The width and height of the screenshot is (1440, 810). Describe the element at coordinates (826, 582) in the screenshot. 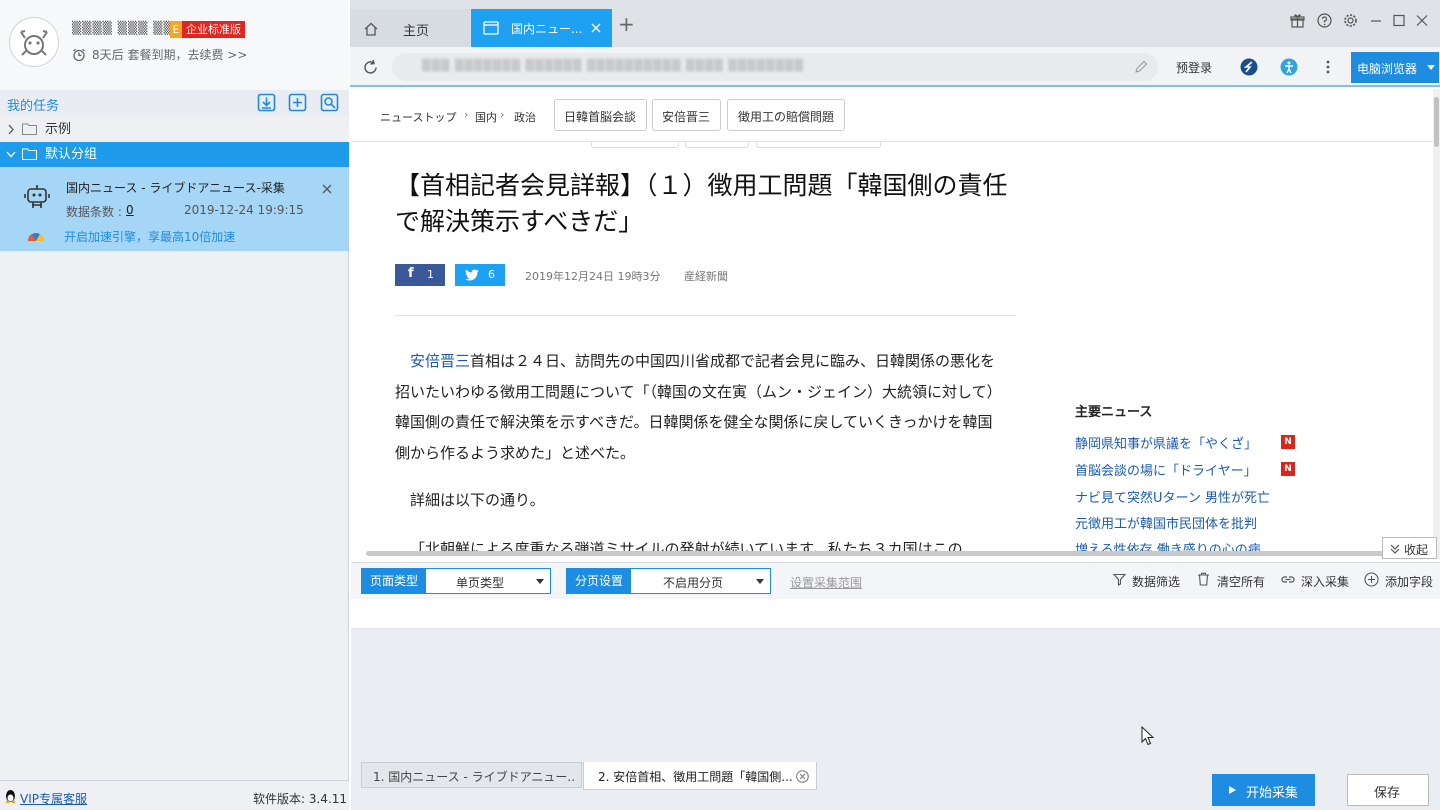

I see `set-range-link: 设置采集范围` at that location.